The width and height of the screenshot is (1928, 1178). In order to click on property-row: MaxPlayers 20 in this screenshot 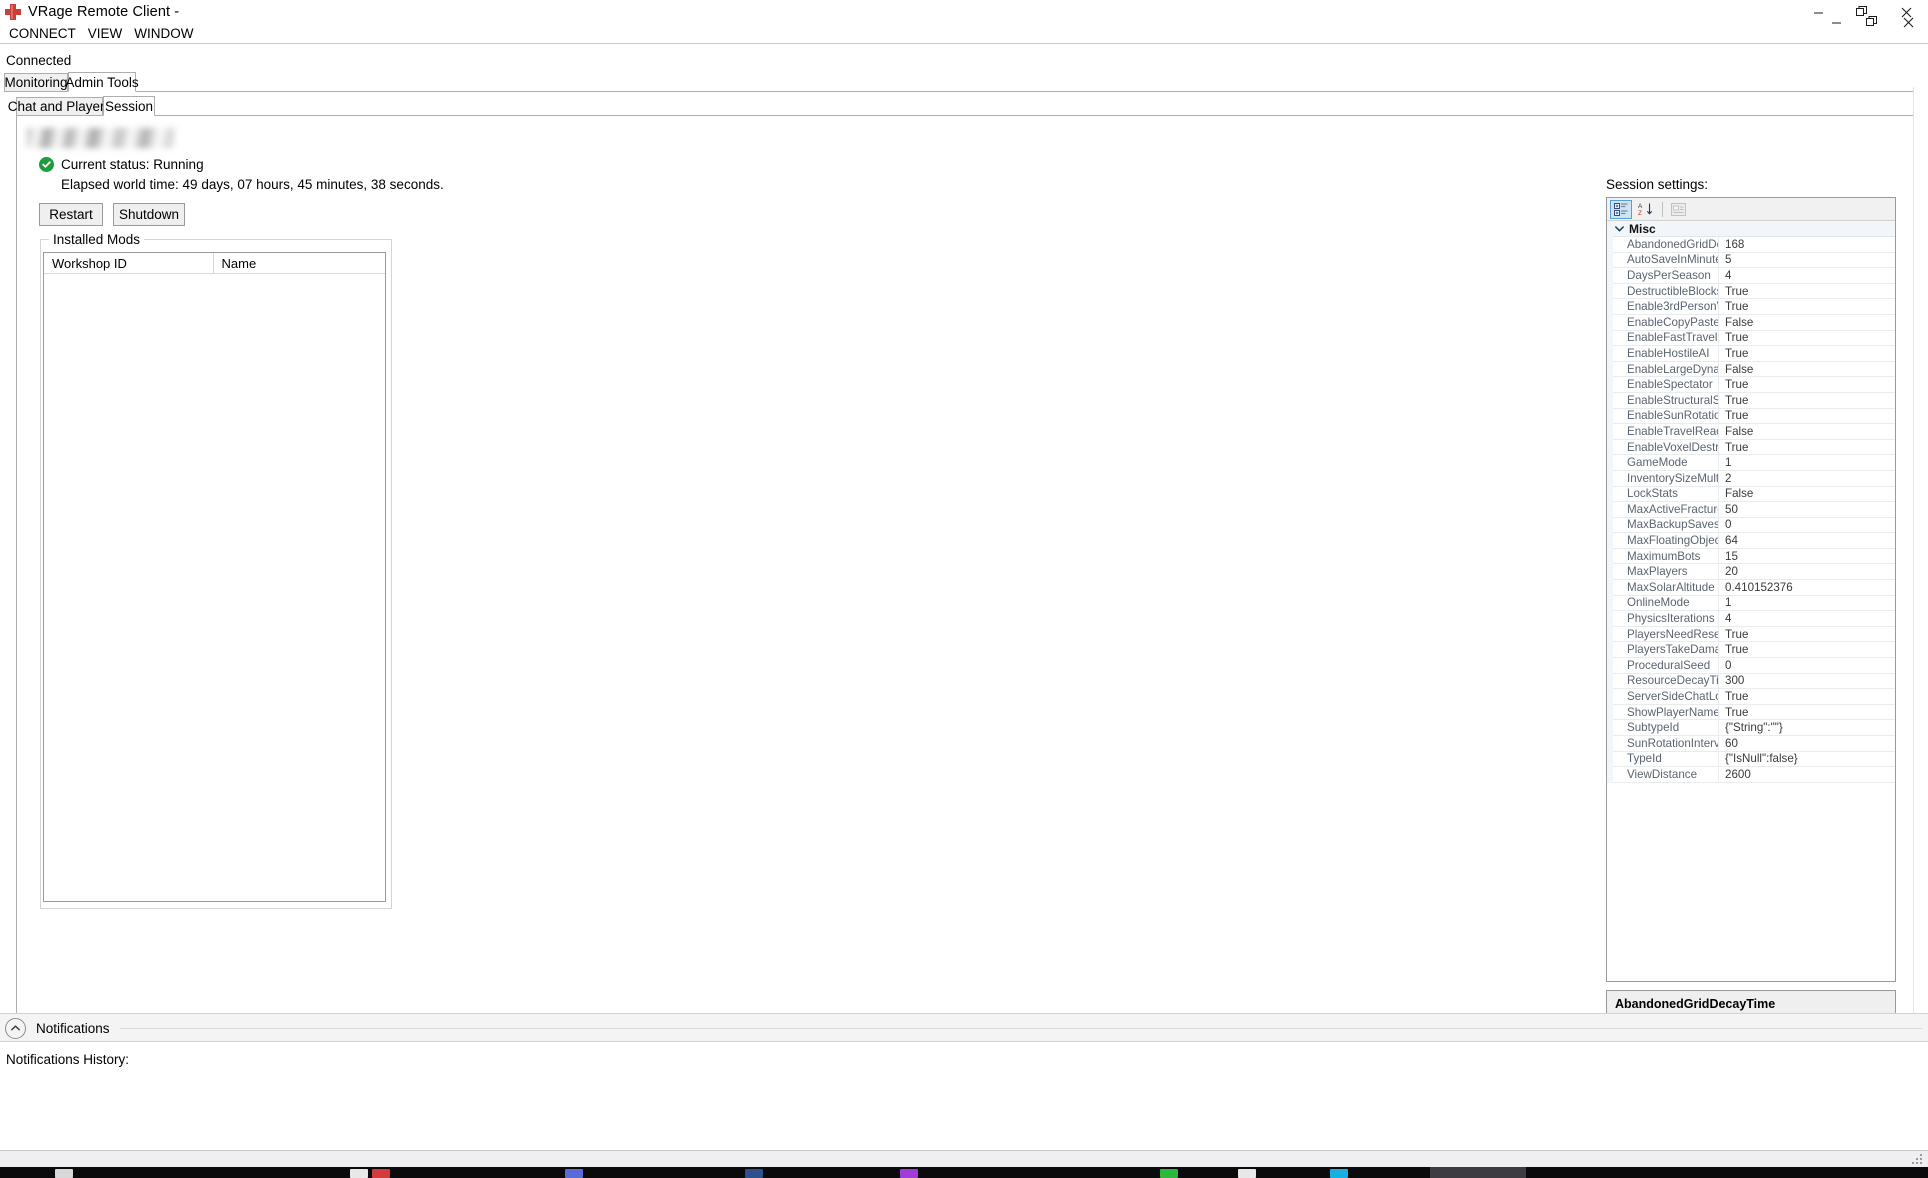, I will do `click(1751, 572)`.